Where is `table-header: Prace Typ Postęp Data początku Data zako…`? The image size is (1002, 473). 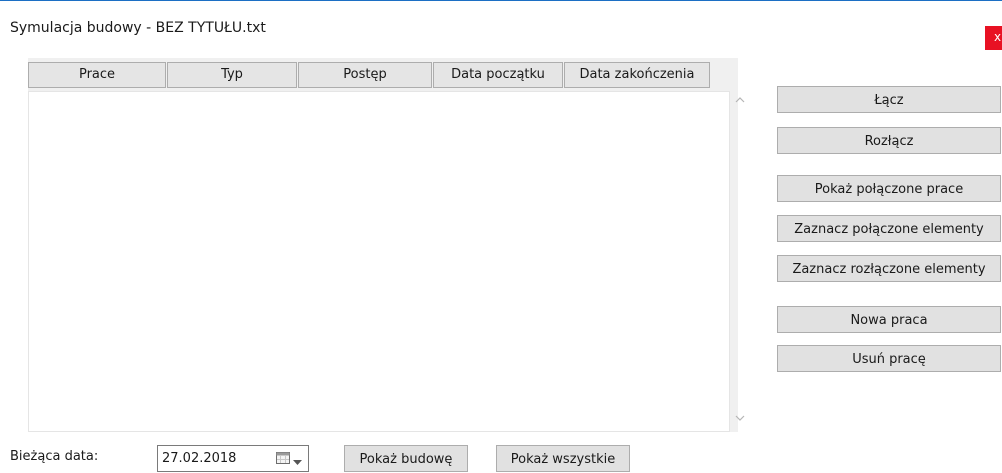 table-header: Prace Typ Postęp Data początku Data zako… is located at coordinates (369, 75).